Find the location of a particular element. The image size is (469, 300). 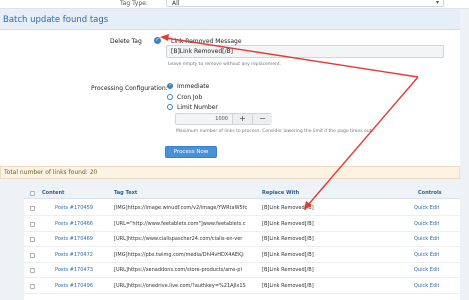

decrement-button: − is located at coordinates (262, 119).